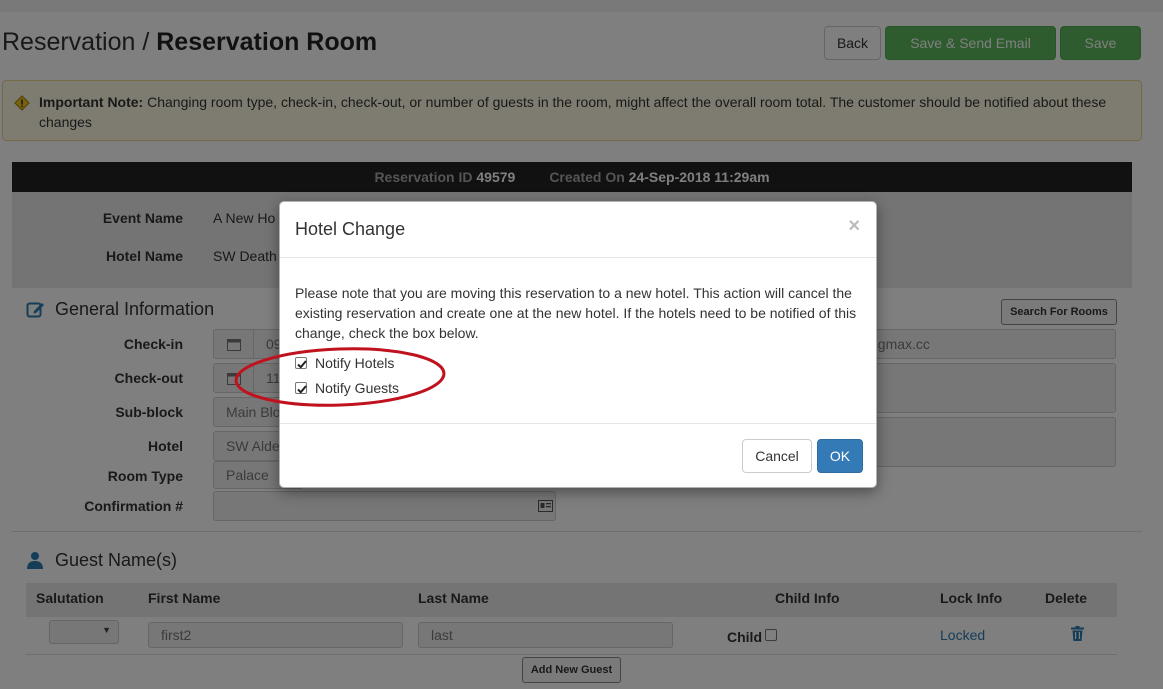 This screenshot has height=689, width=1163. I want to click on notify-guests-checkbox, so click(301, 388).